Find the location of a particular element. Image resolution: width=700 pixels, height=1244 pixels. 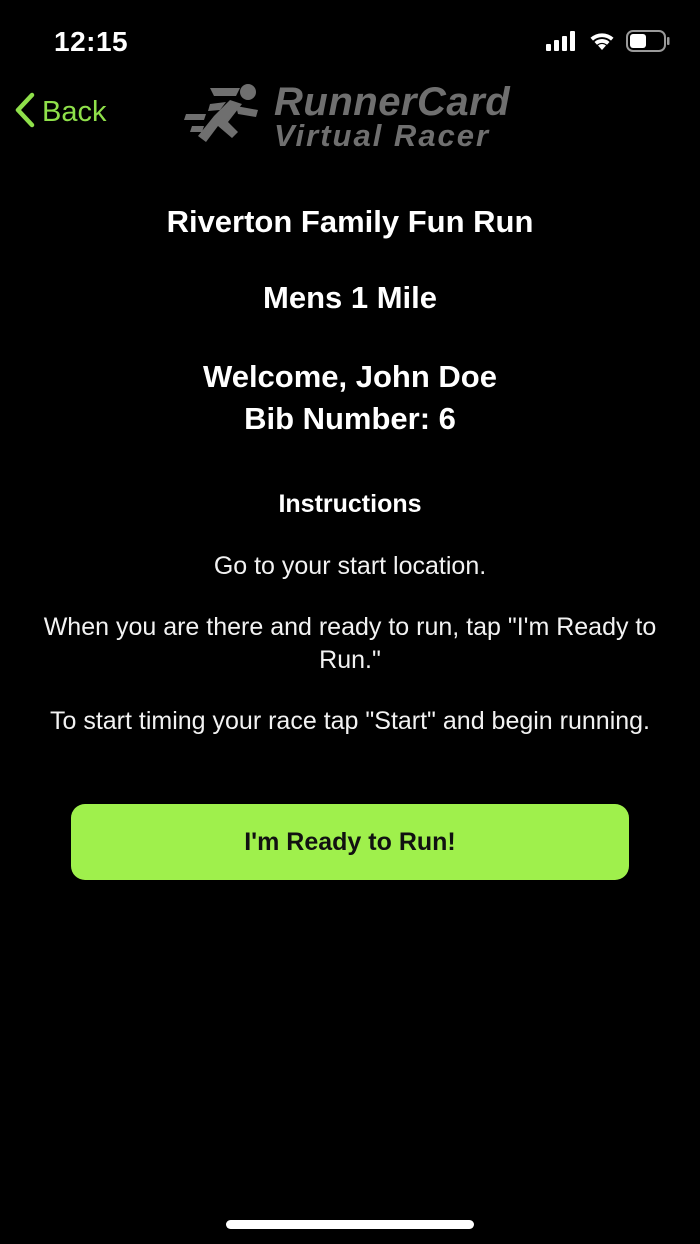

chevron-left-icon is located at coordinates (25, 112).